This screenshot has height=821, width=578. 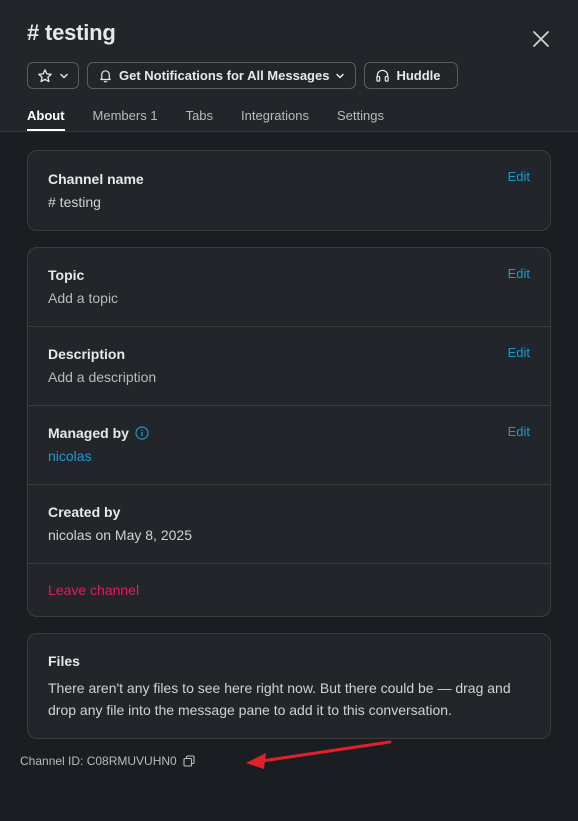 I want to click on tab-tabs: Tabs, so click(x=199, y=118).